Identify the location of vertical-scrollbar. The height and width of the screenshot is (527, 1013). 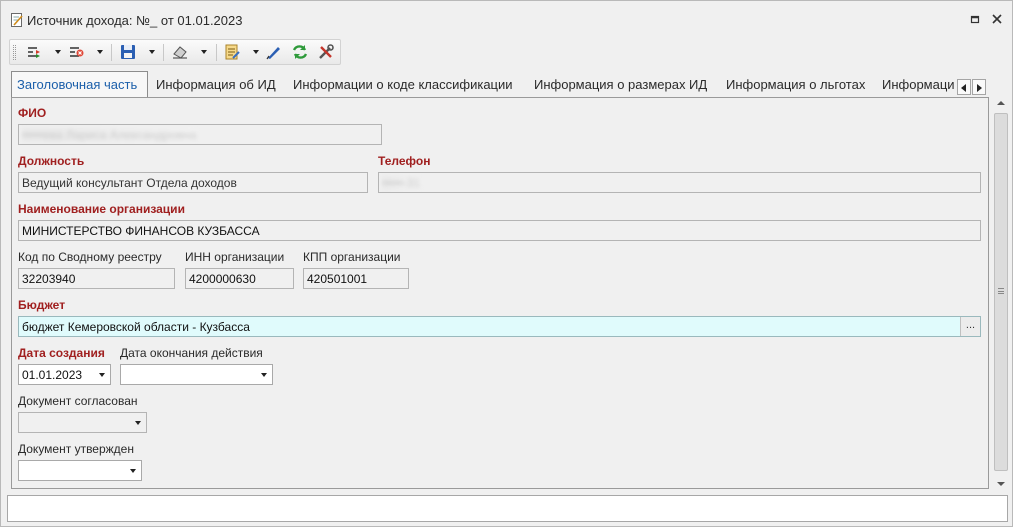
(1001, 294).